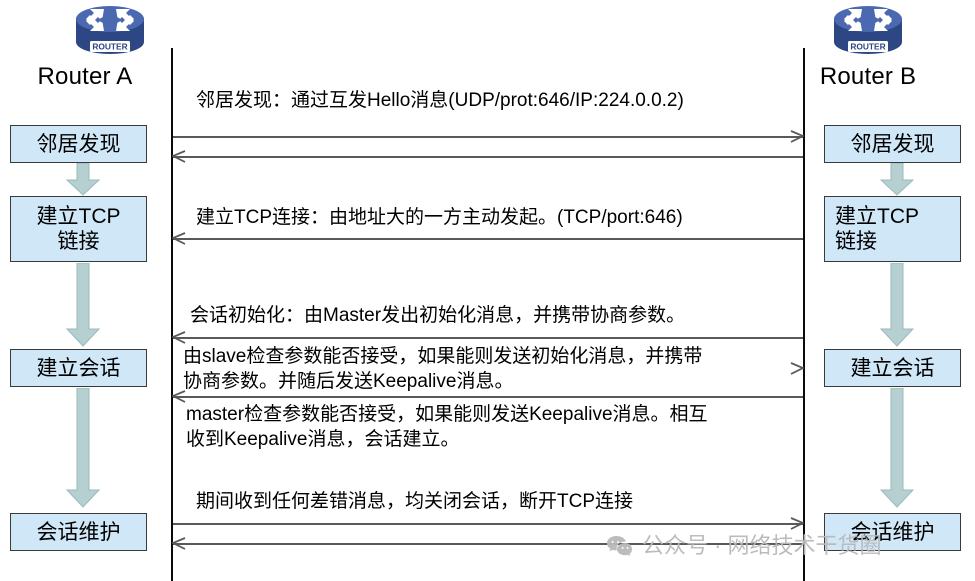 The height and width of the screenshot is (581, 975). Describe the element at coordinates (439, 217) in the screenshot. I see `message-label-tcp-setup: 建立TCP连接：由地址大的一方主动发起。(TCP/port:646)` at that location.